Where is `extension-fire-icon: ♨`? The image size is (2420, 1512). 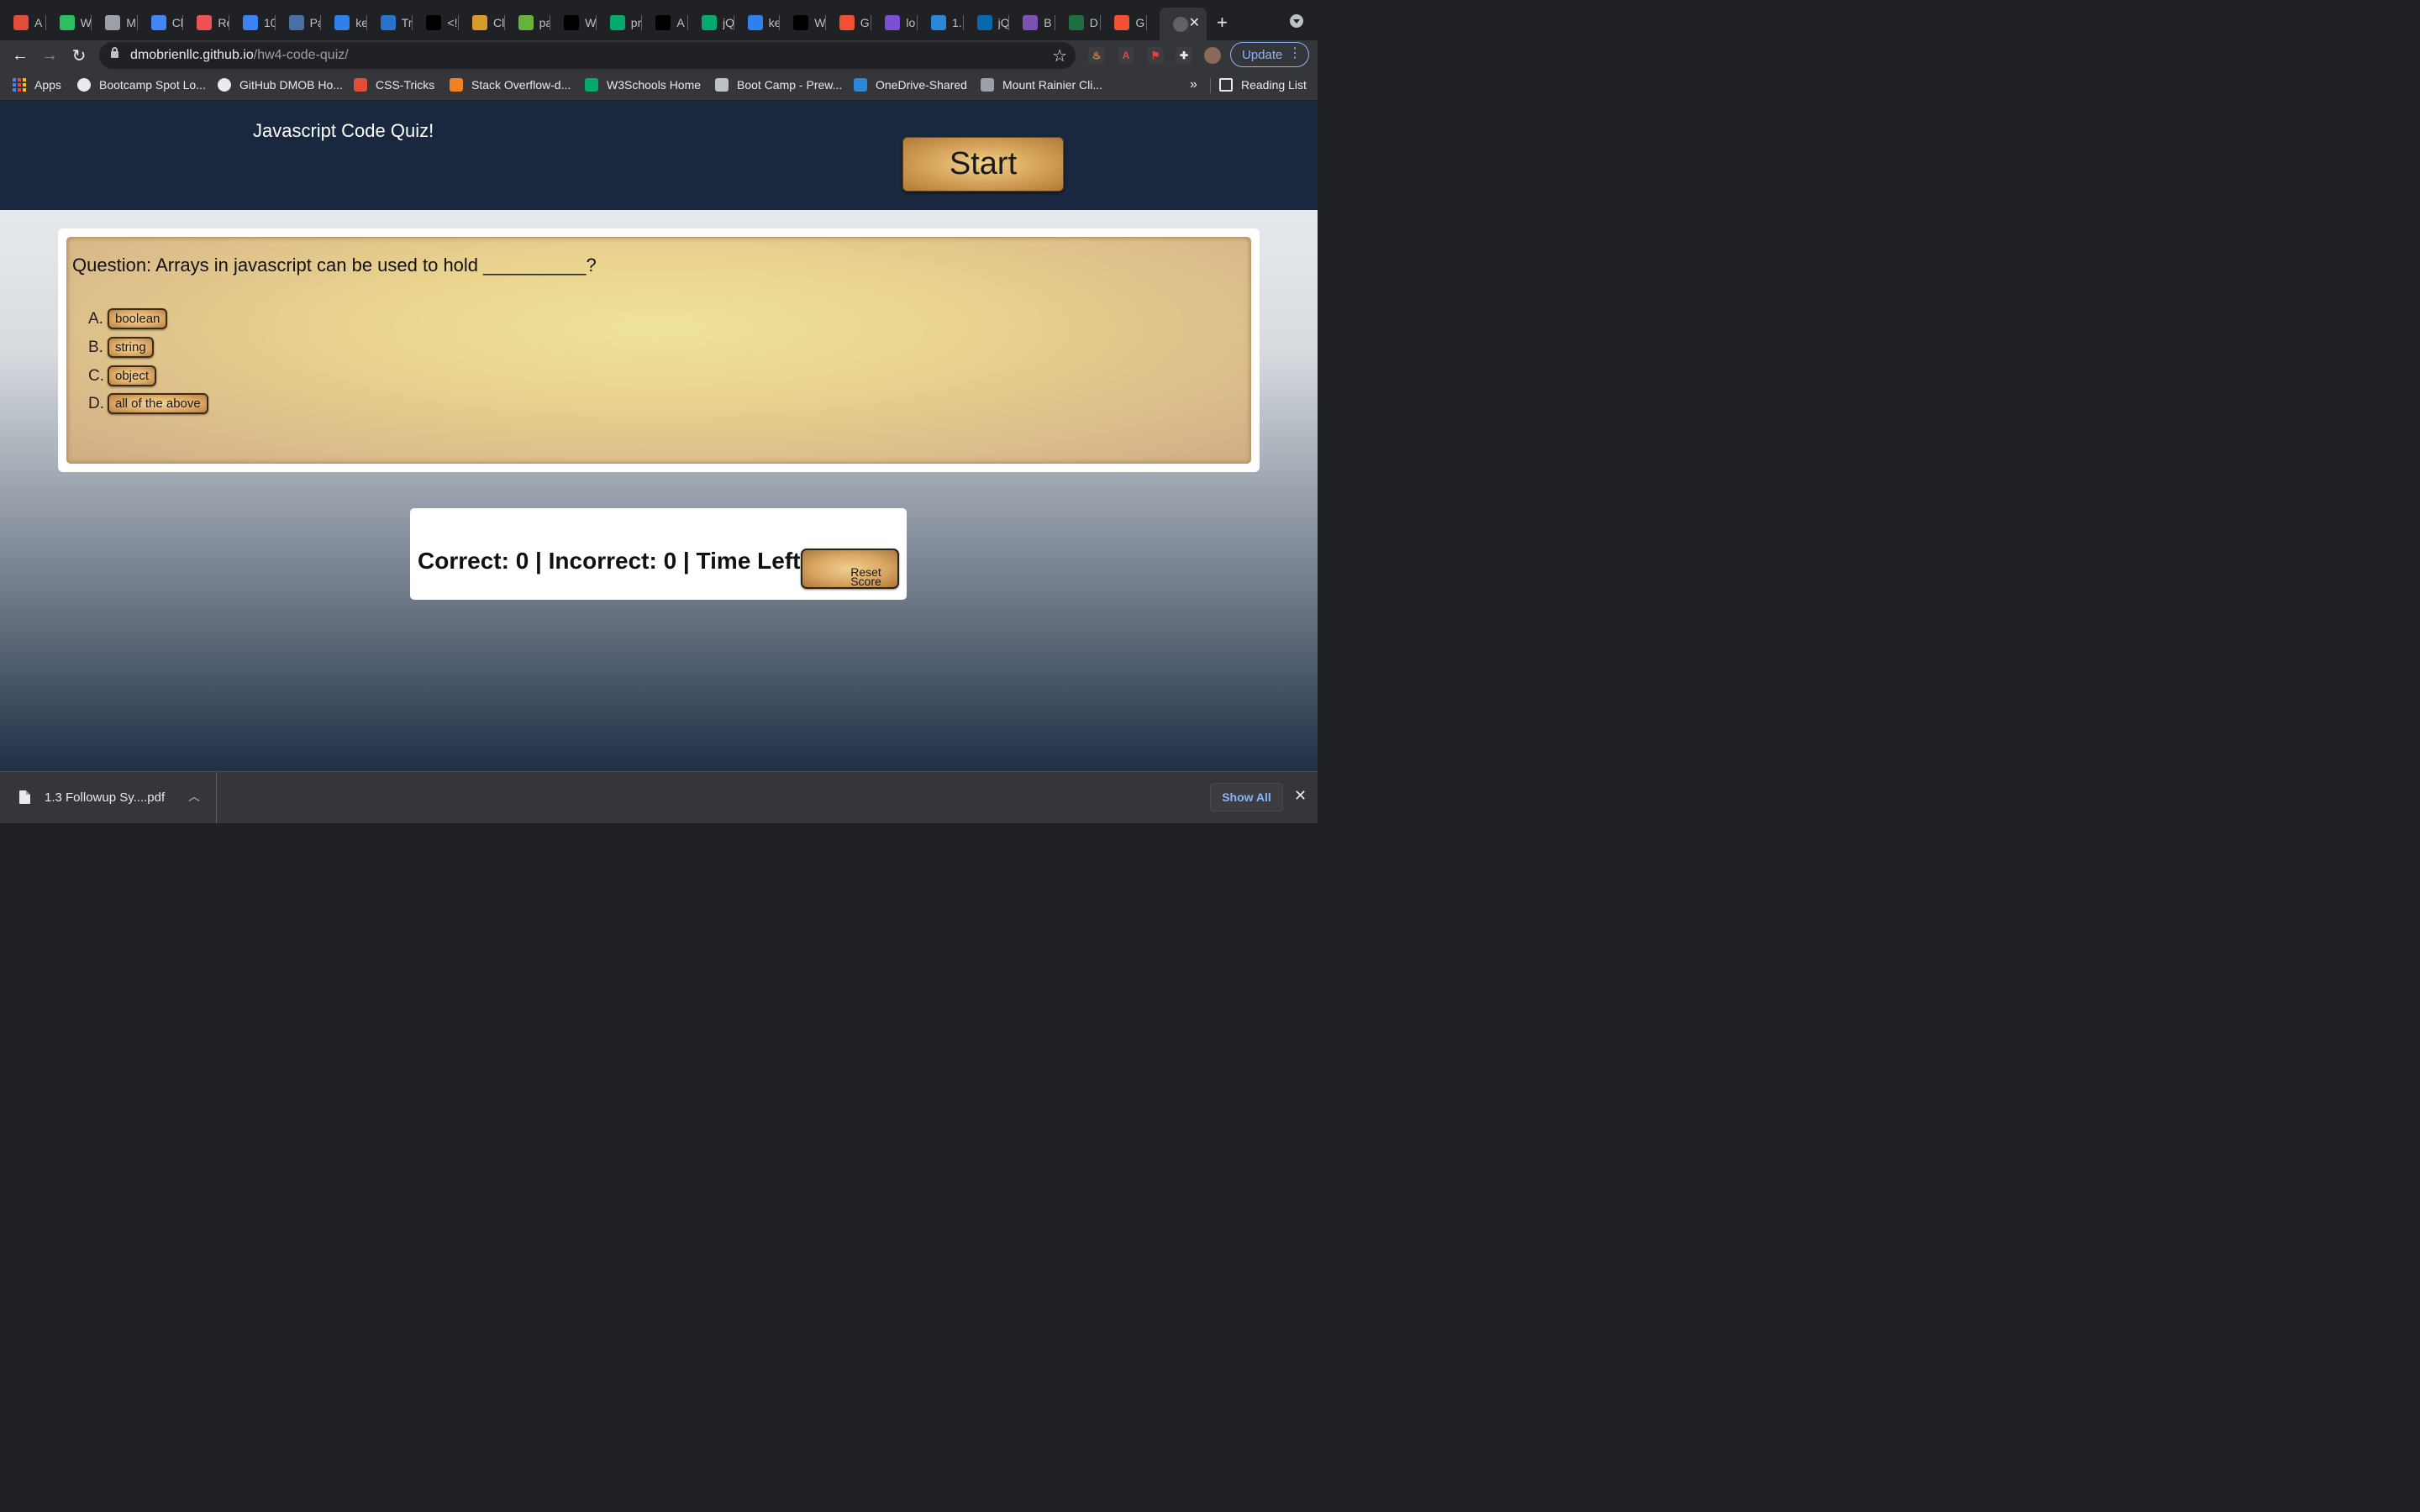 extension-fire-icon: ♨ is located at coordinates (1096, 55).